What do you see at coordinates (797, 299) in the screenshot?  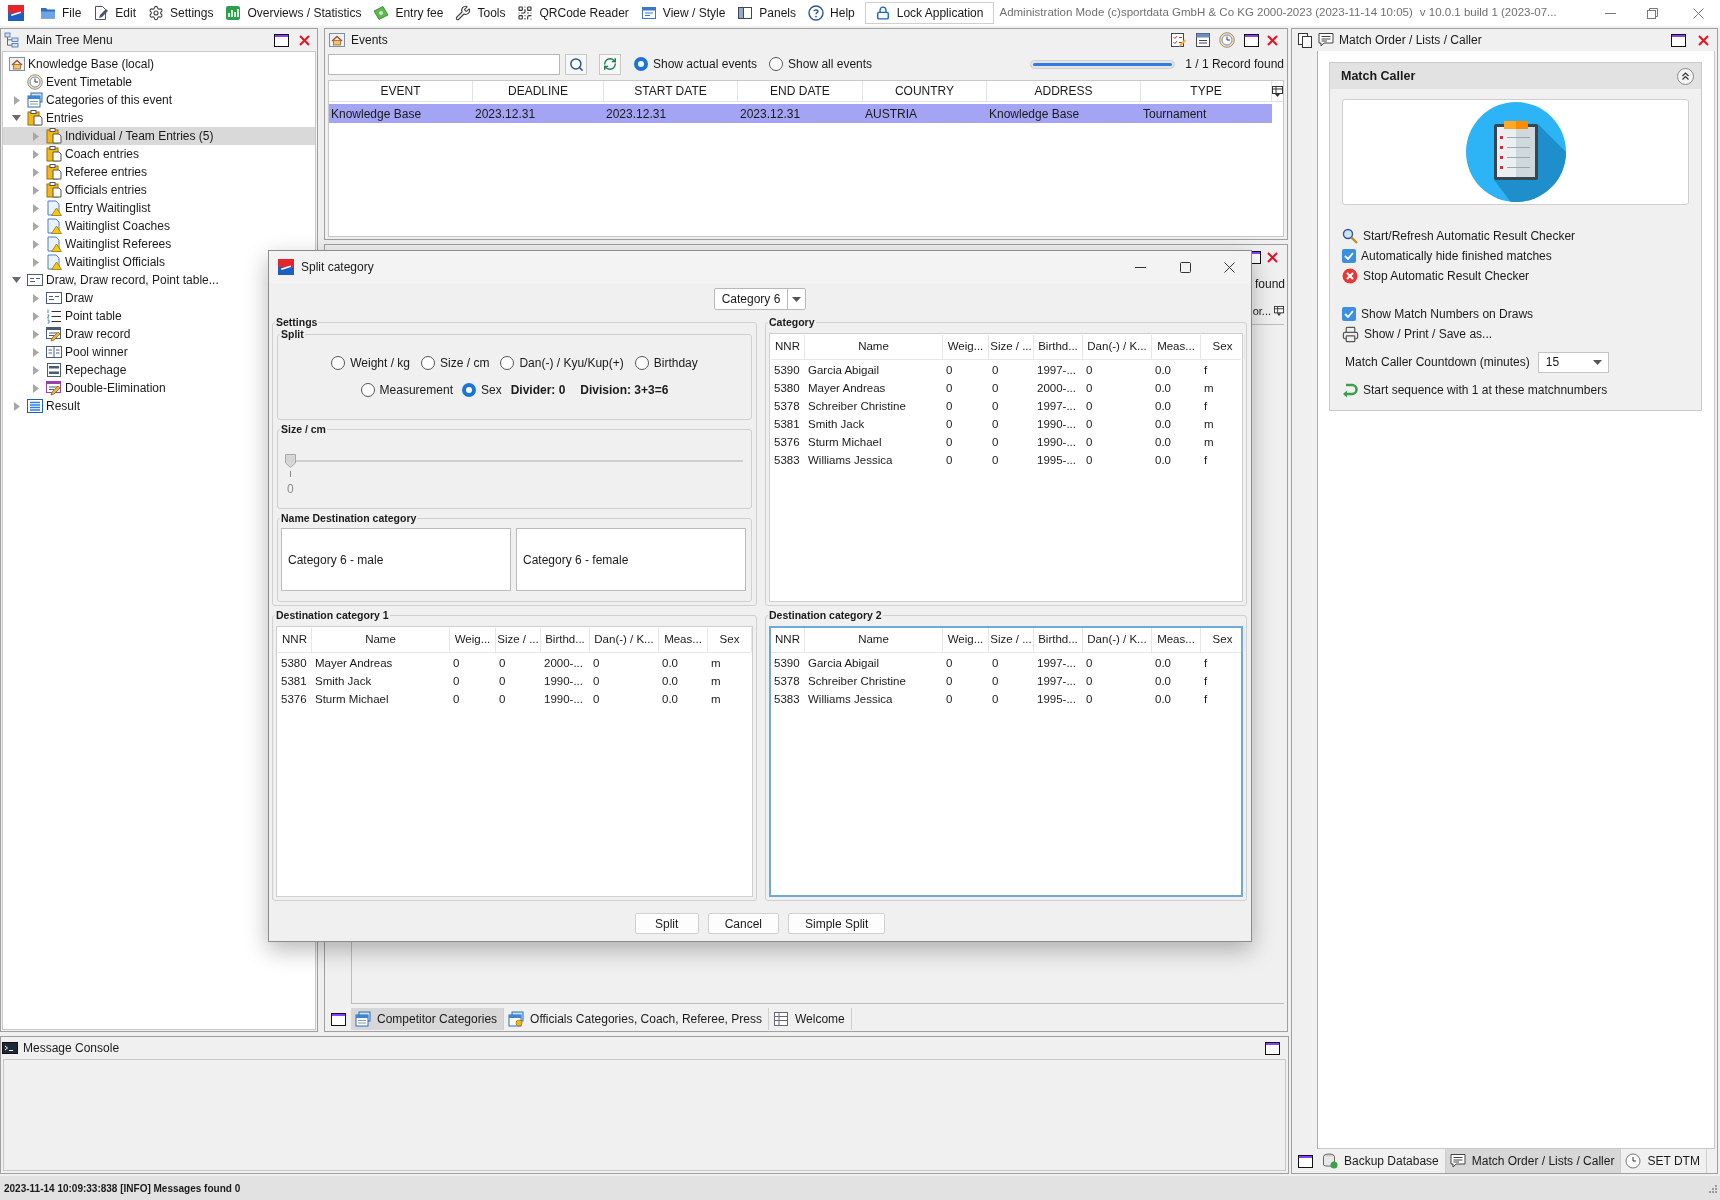 I see `caret-icon` at bounding box center [797, 299].